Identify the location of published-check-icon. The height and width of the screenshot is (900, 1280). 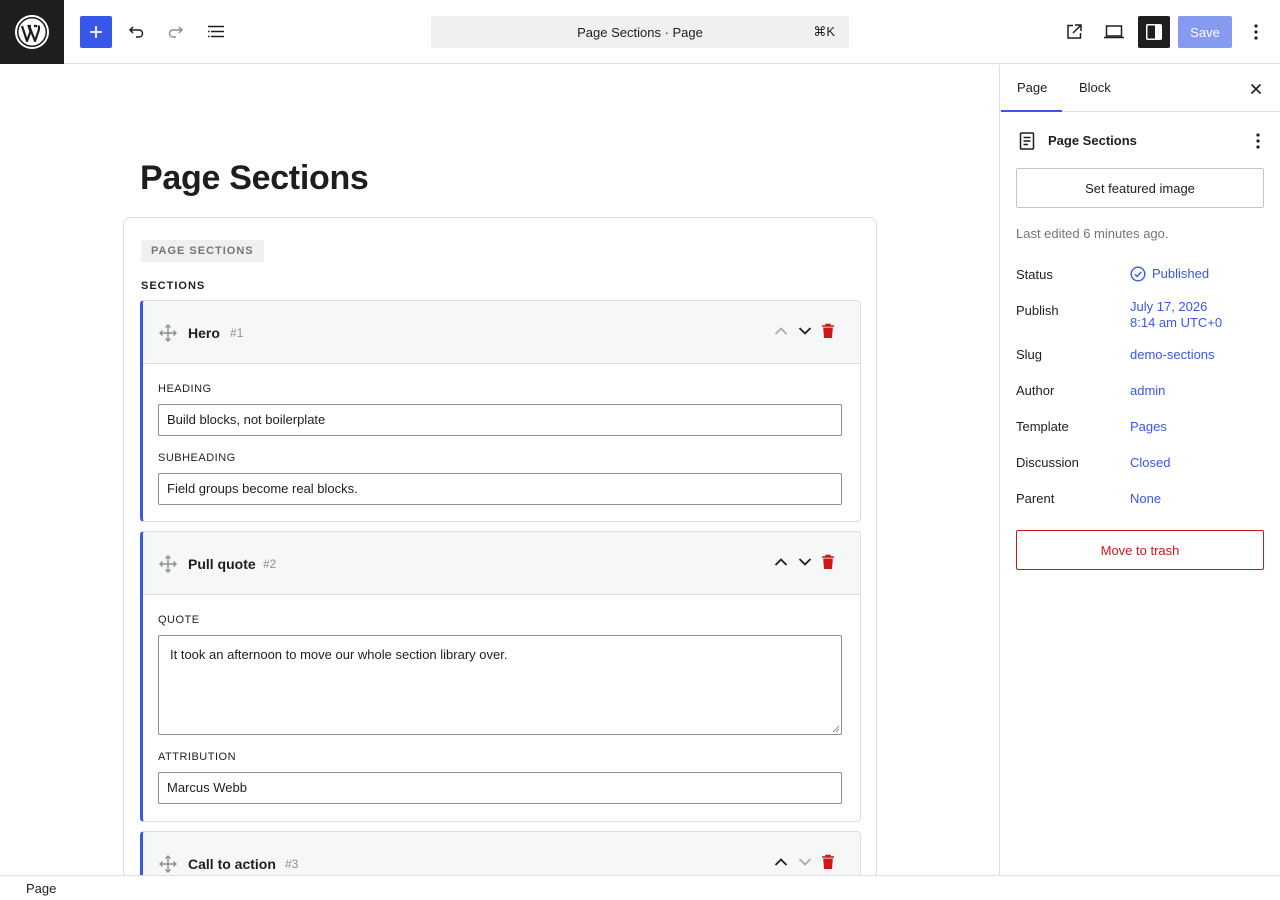
(1138, 274).